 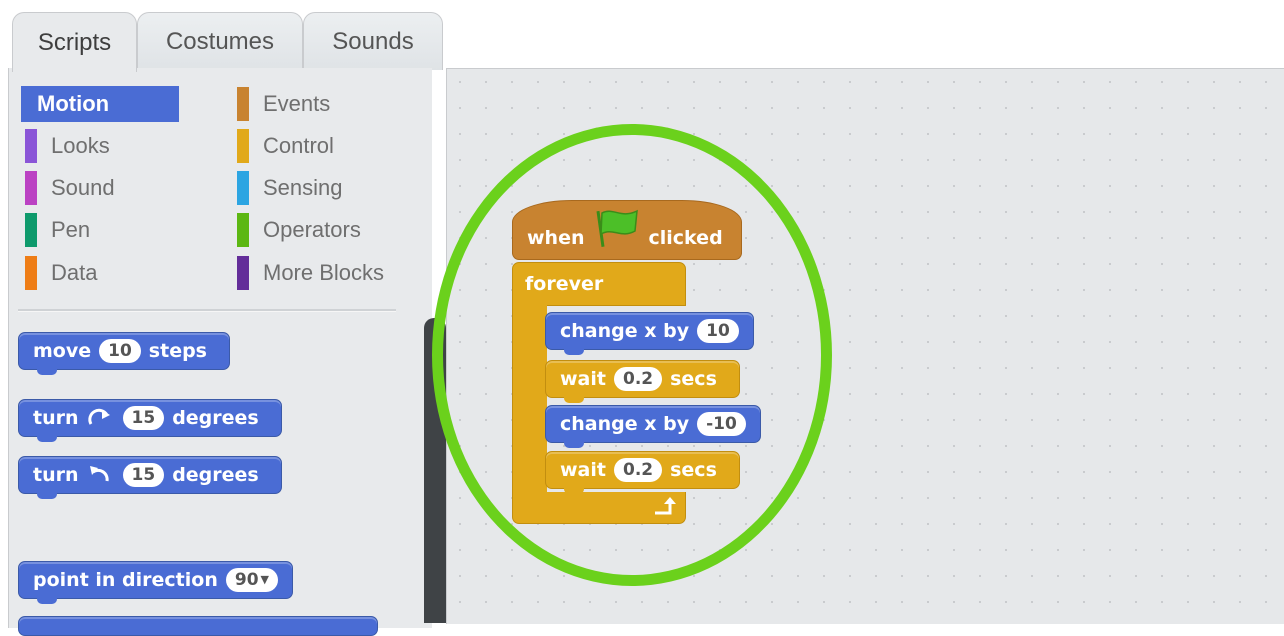 I want to click on category-pen: Pen, so click(x=57, y=230).